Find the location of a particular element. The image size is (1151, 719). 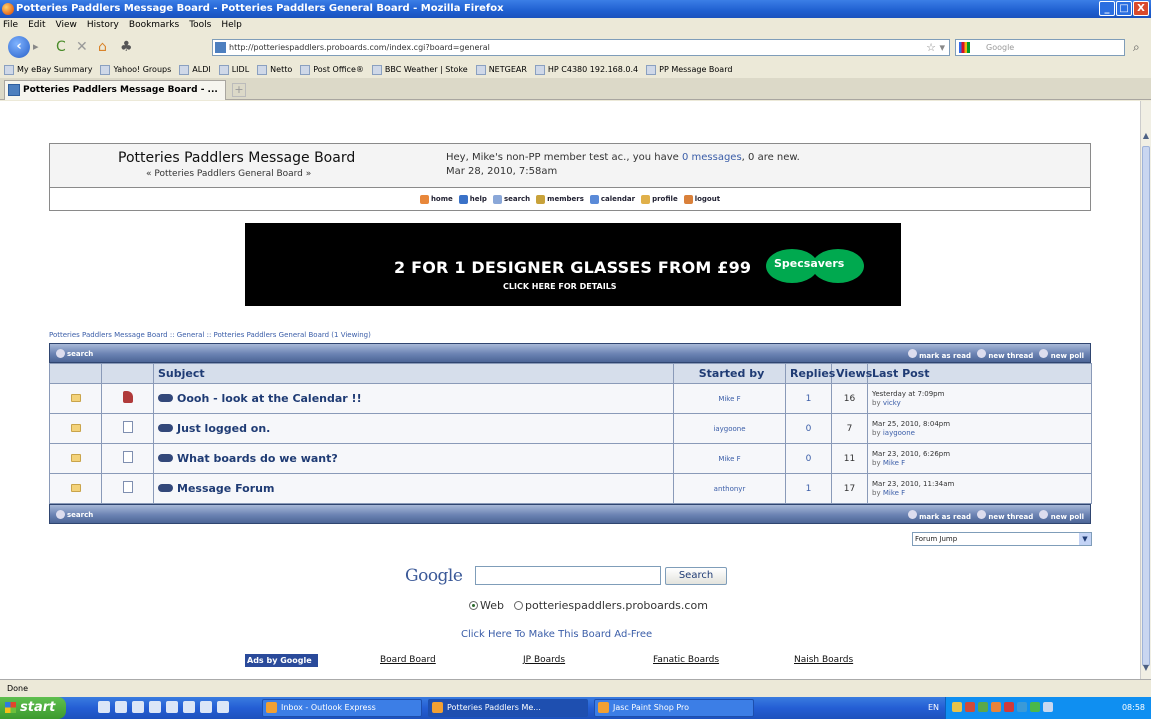

task-paintshop: Jasc Paint Shop Pro is located at coordinates (674, 708).